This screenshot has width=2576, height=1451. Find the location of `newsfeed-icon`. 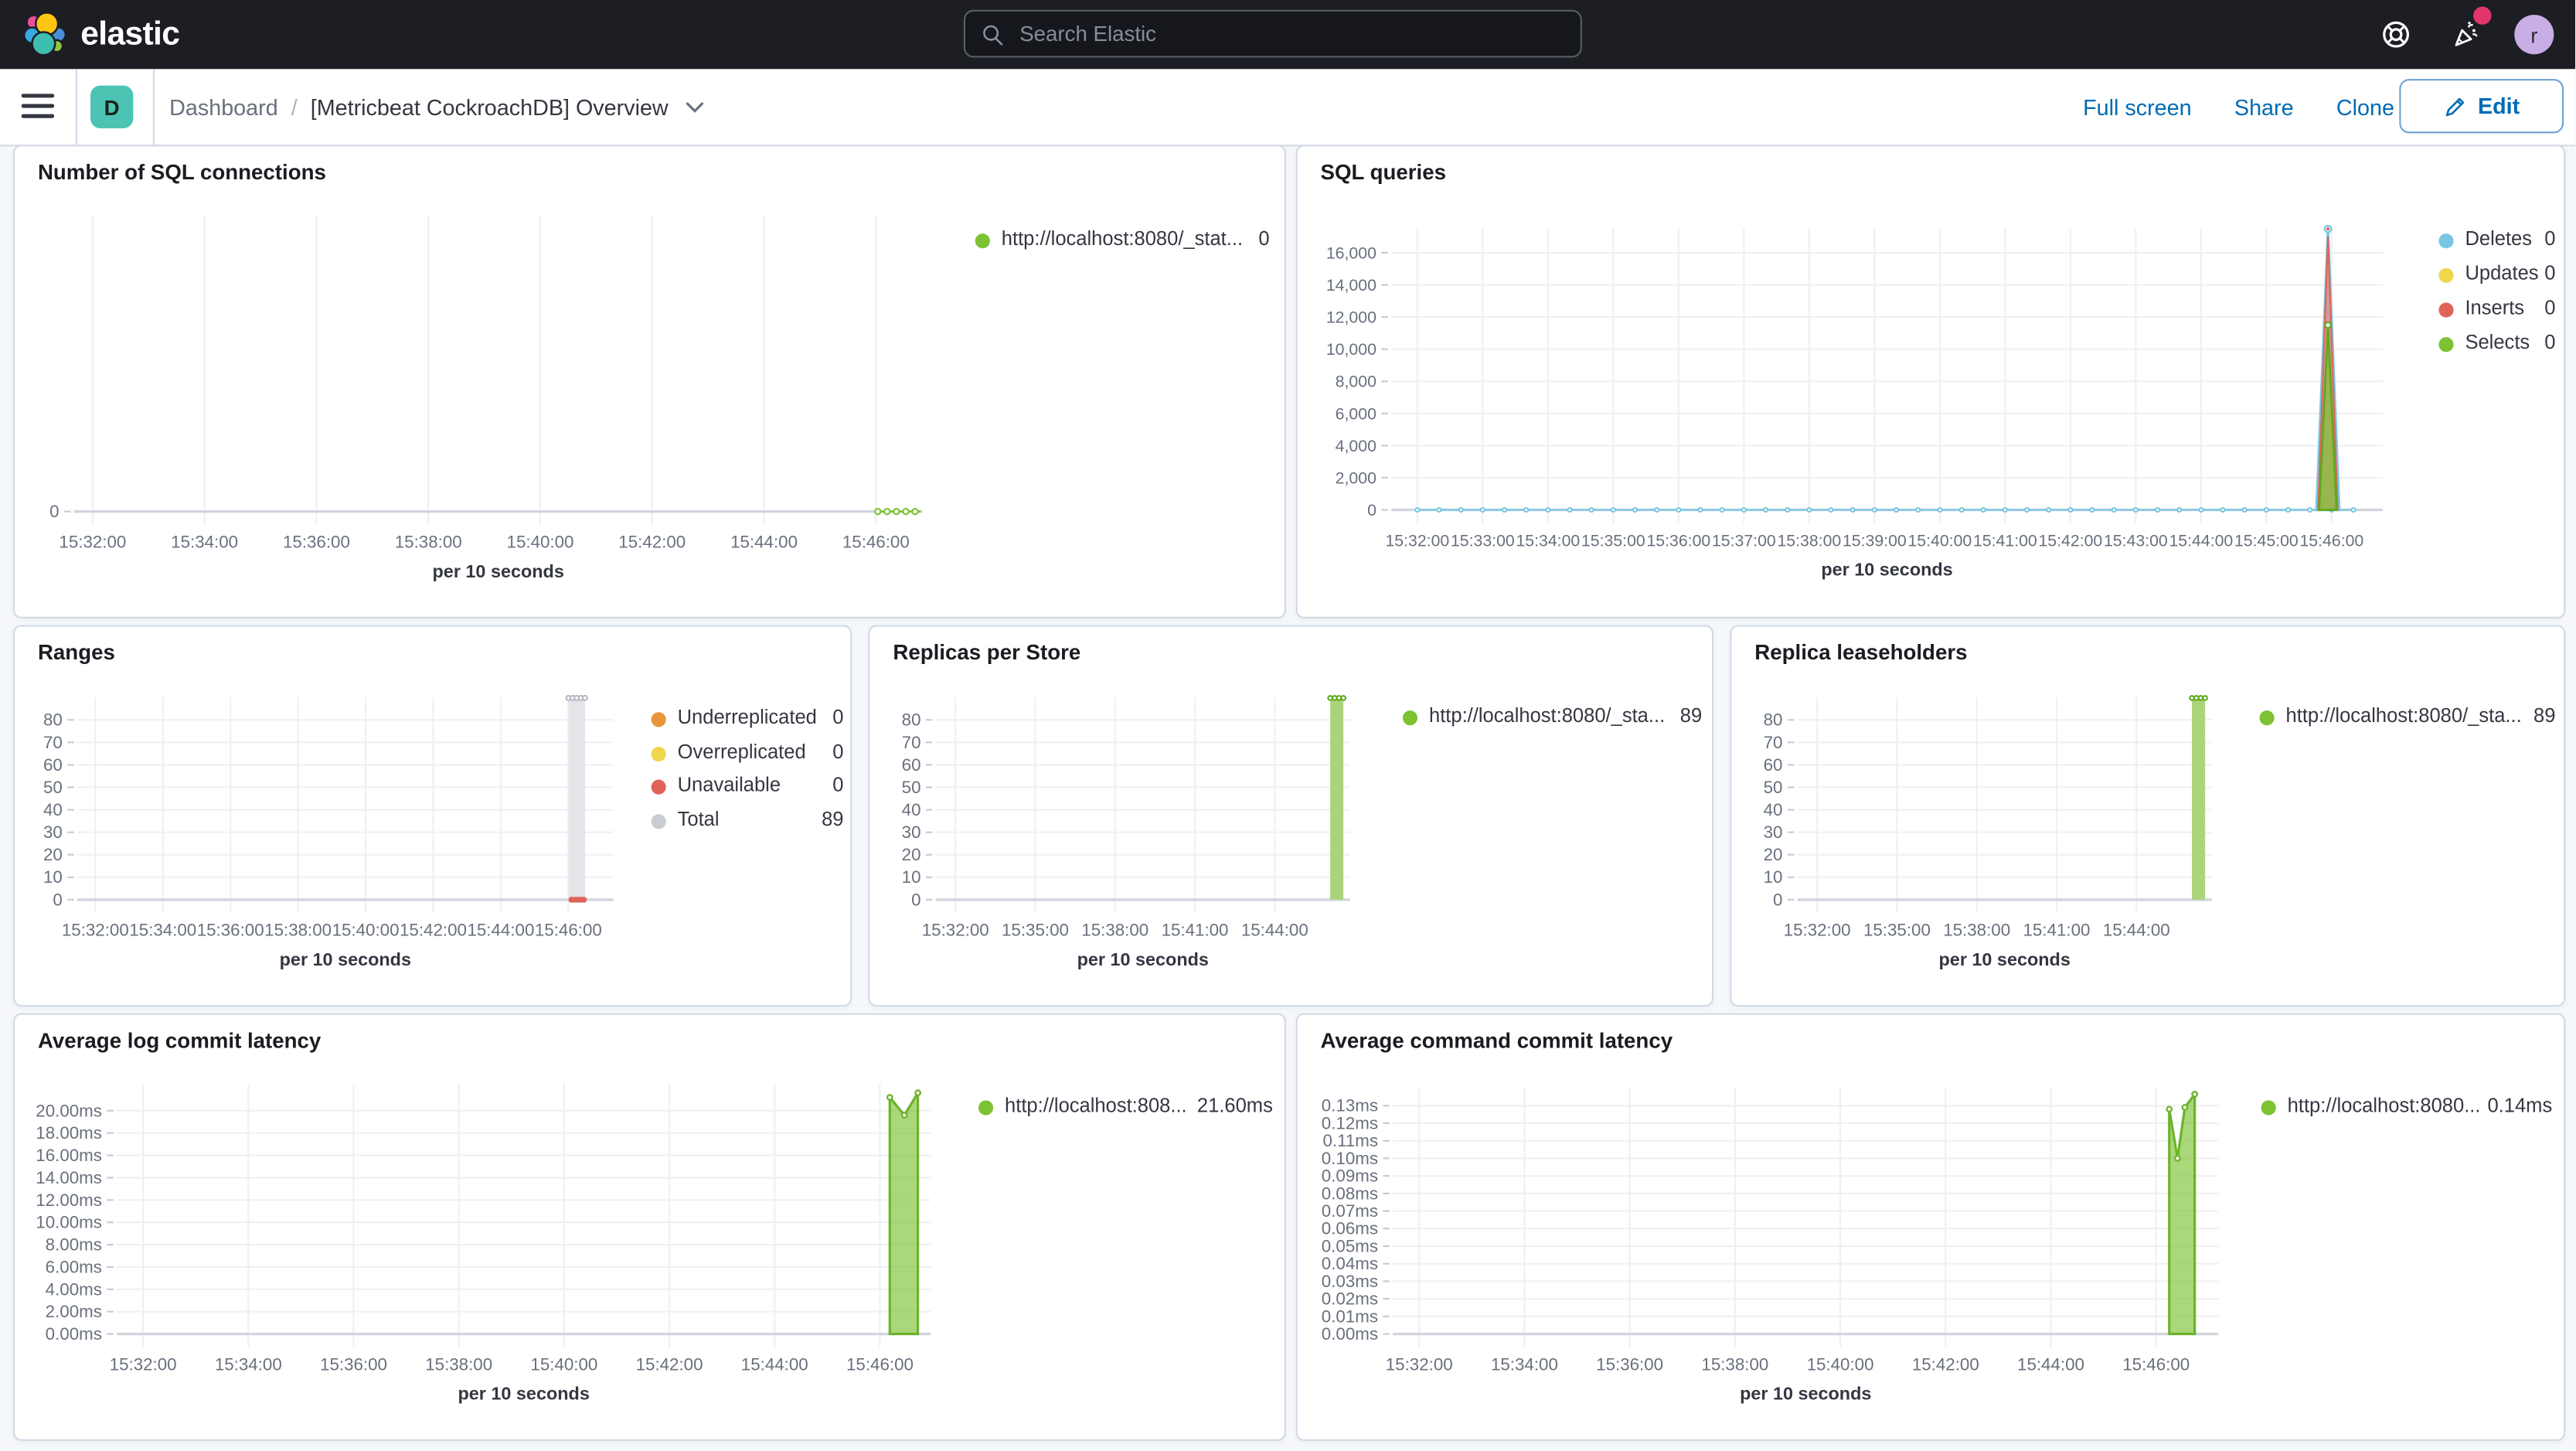

newsfeed-icon is located at coordinates (2466, 34).